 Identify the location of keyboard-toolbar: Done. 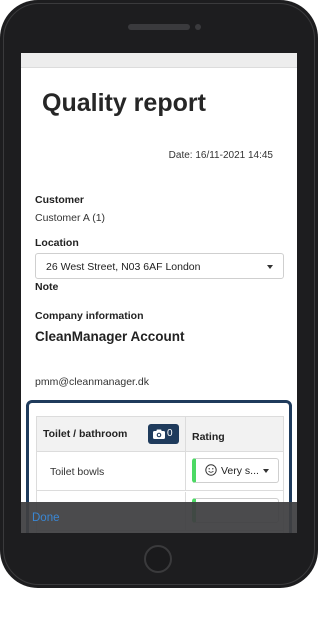
(159, 517).